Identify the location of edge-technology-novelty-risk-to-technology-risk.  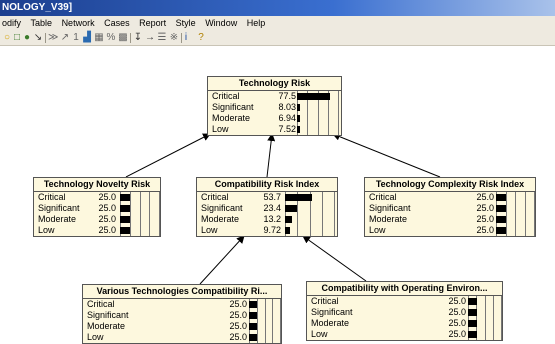
(168, 155).